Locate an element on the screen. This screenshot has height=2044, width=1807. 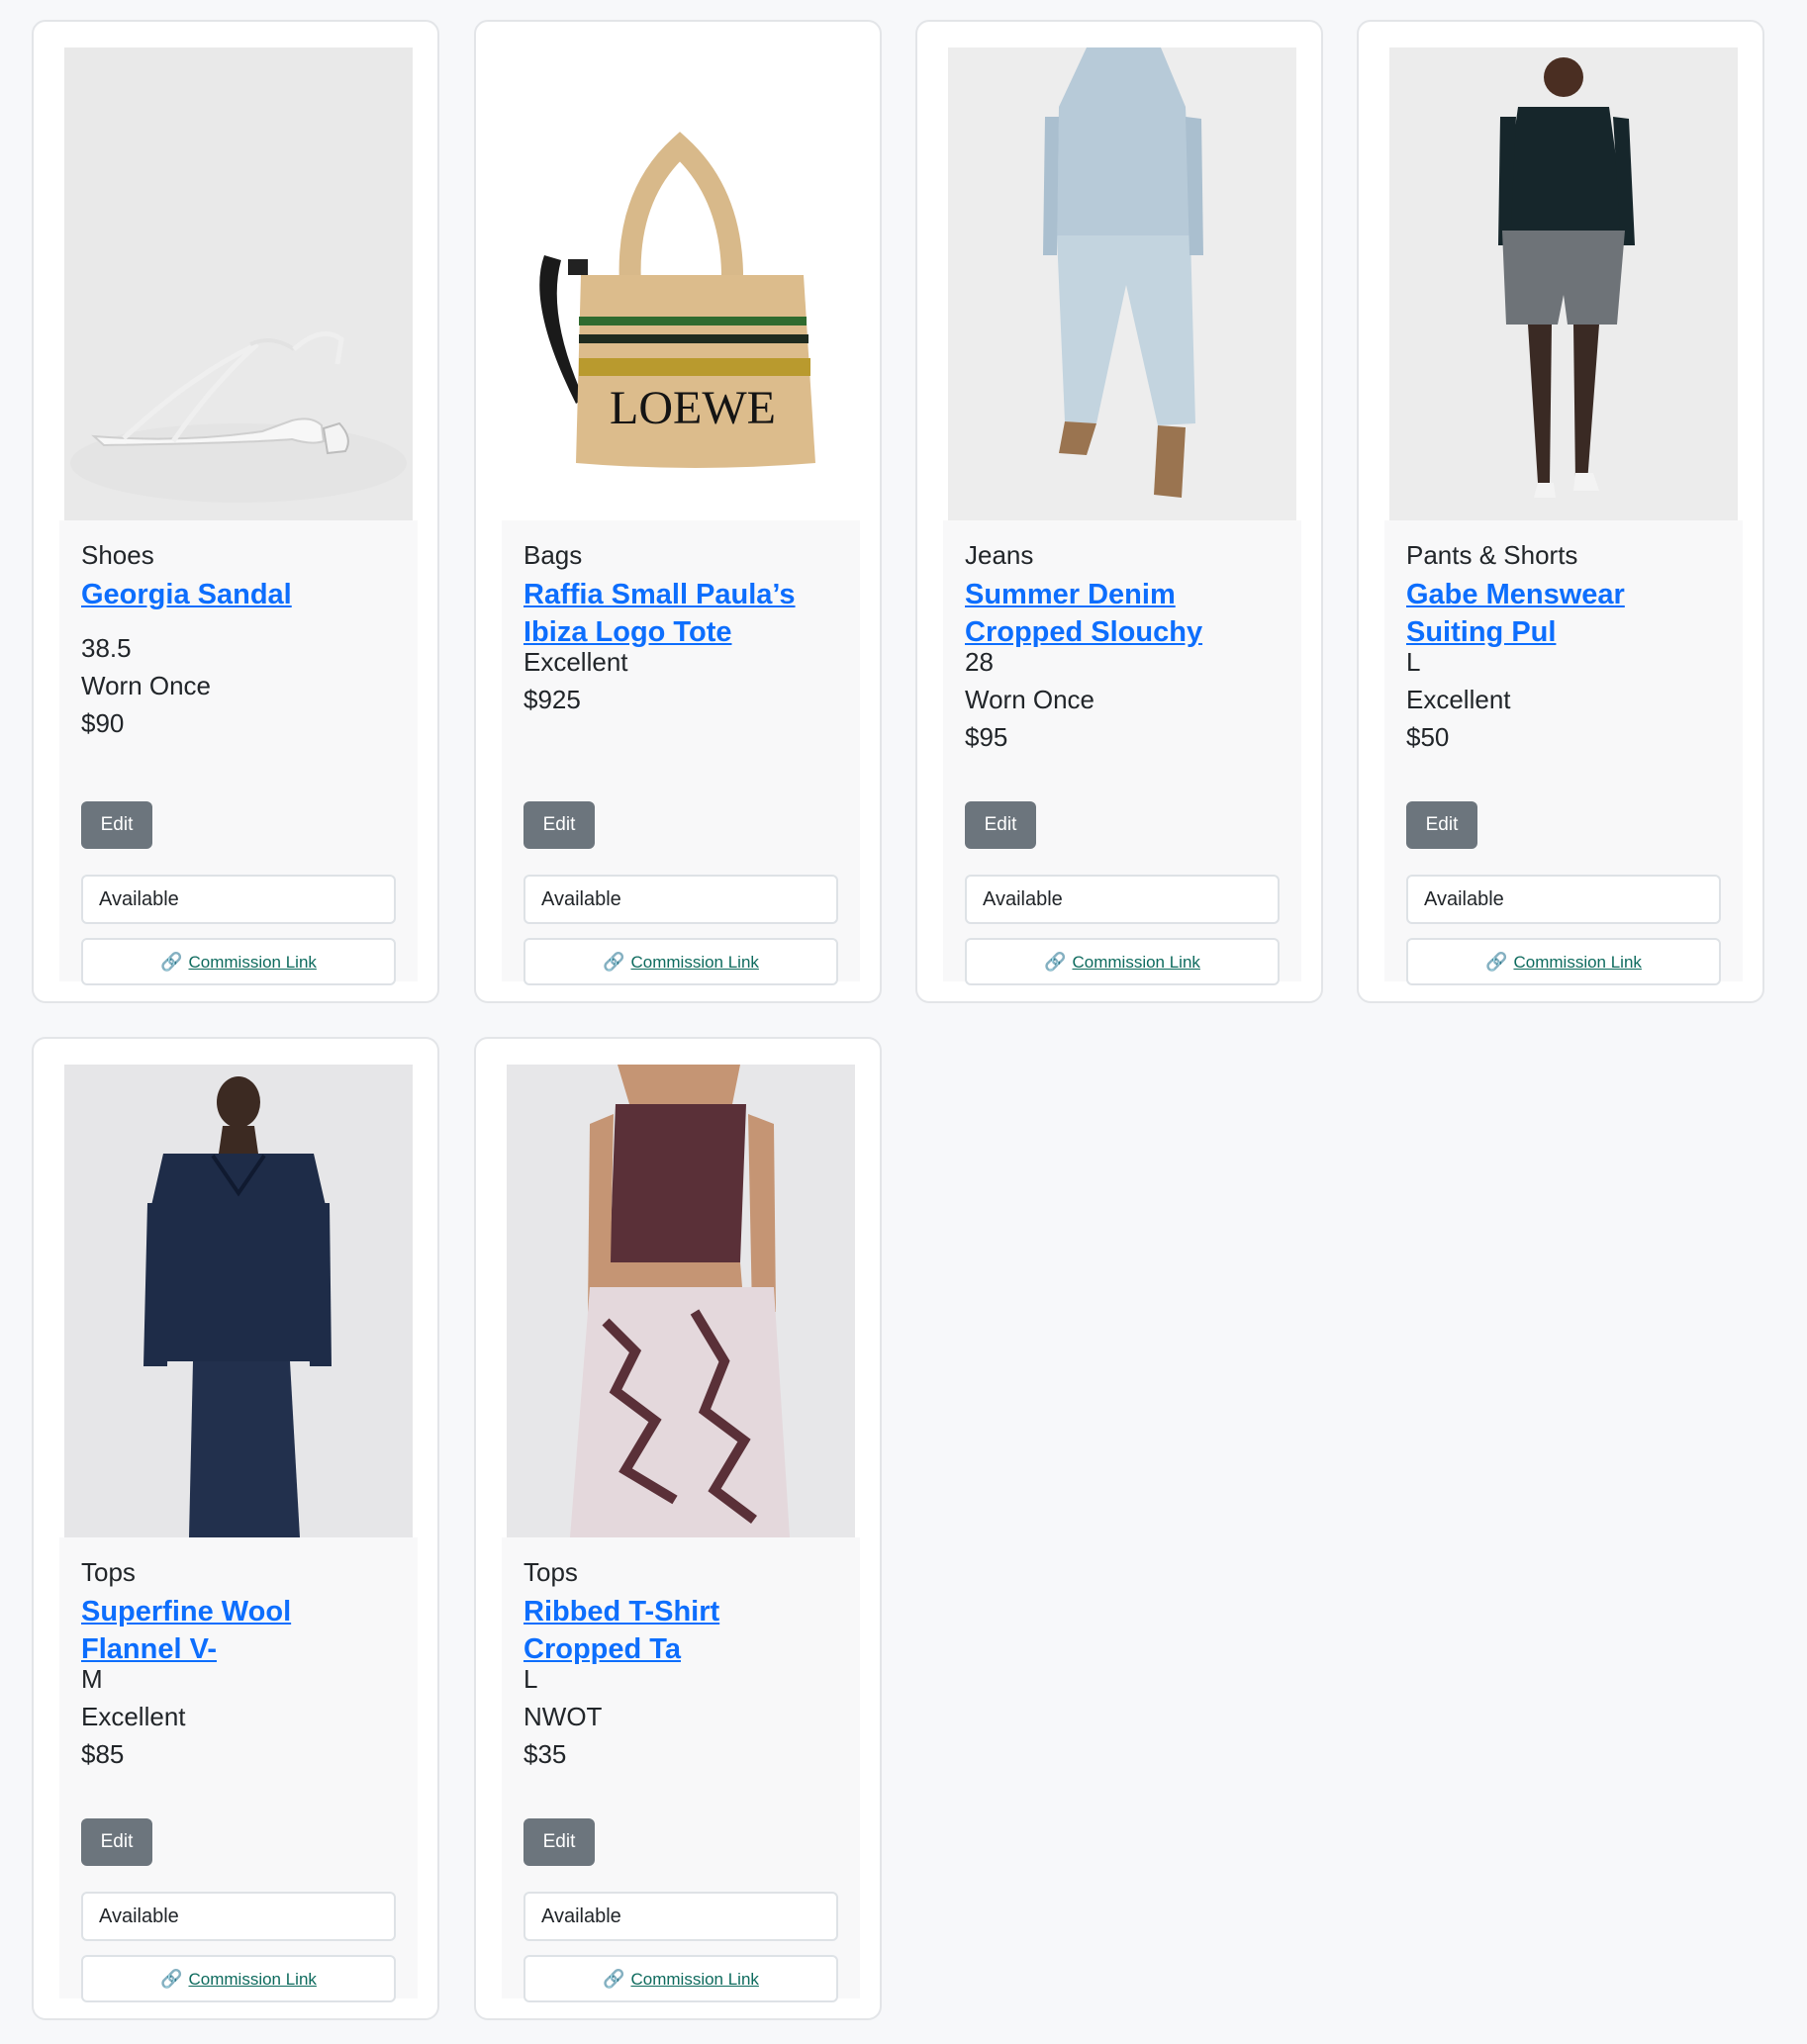
product-title-link: Raffia Small Paula’s Ibiza Logo Tote is located at coordinates (682, 613).